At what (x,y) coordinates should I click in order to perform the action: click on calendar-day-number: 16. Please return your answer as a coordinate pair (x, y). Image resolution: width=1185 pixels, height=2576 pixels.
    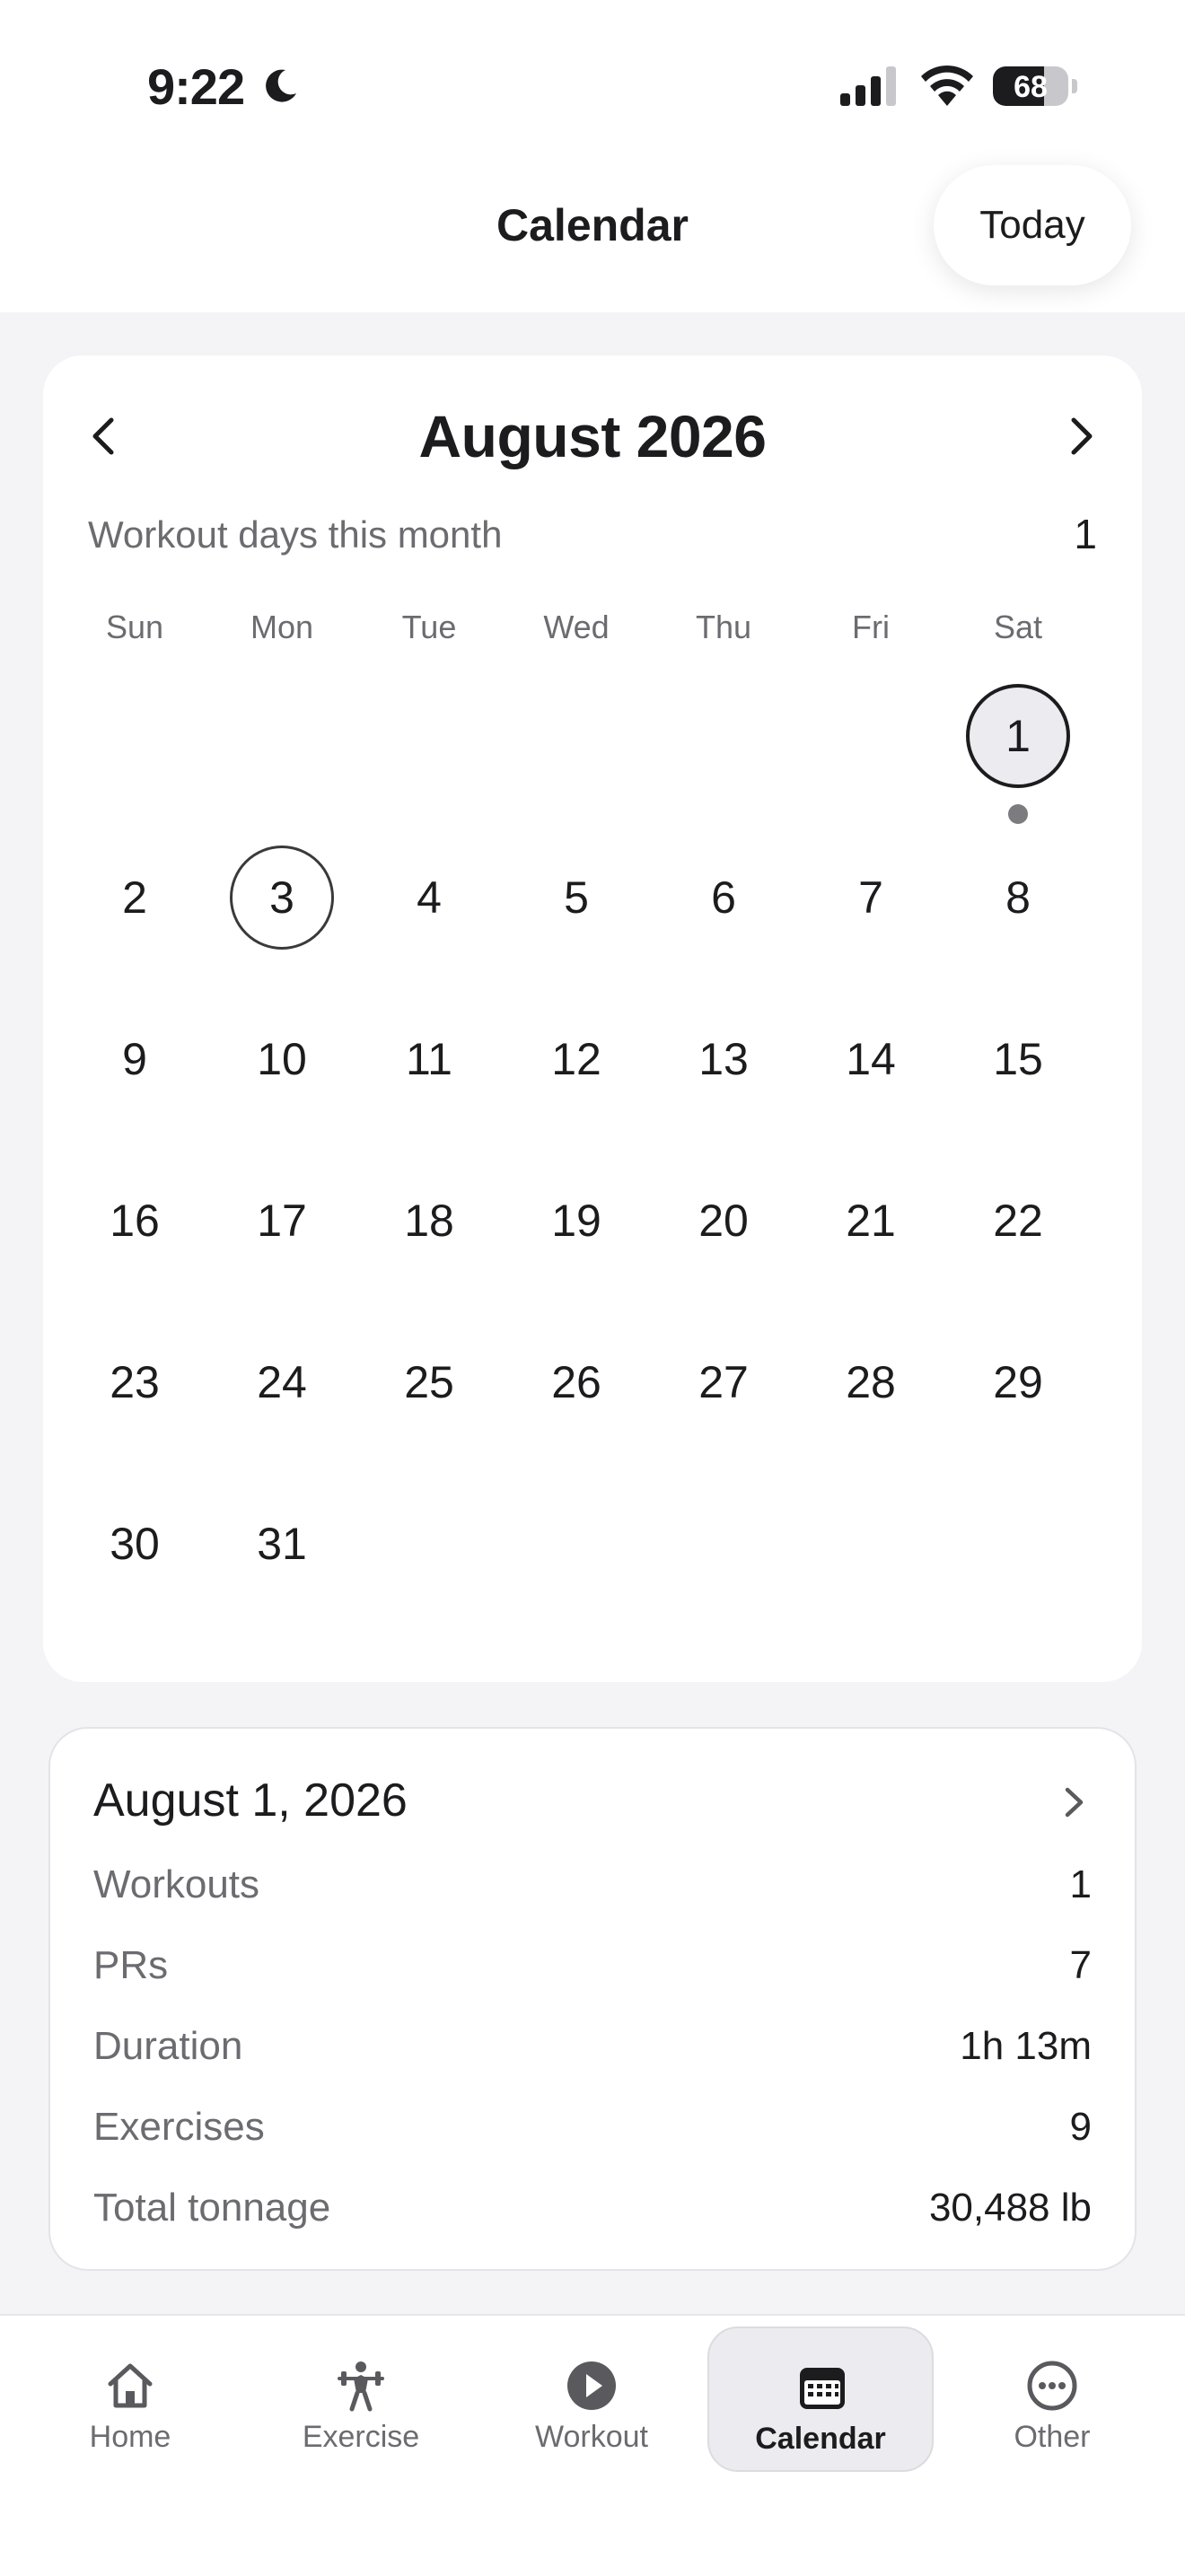
    Looking at the image, I should click on (135, 1221).